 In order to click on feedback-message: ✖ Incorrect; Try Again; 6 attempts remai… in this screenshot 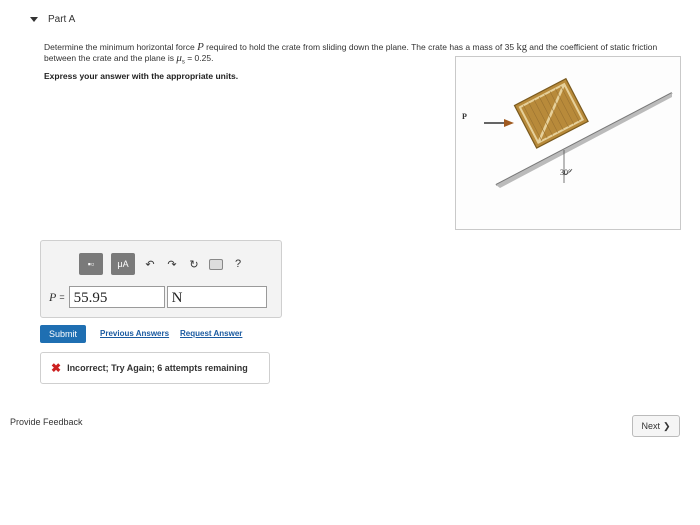, I will do `click(155, 368)`.